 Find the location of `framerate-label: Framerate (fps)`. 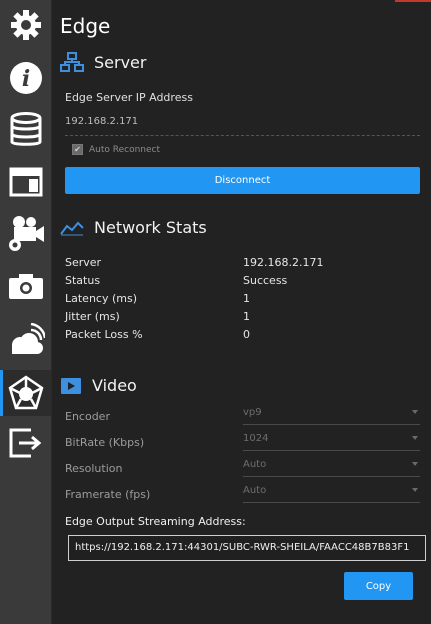

framerate-label: Framerate (fps) is located at coordinates (108, 494).